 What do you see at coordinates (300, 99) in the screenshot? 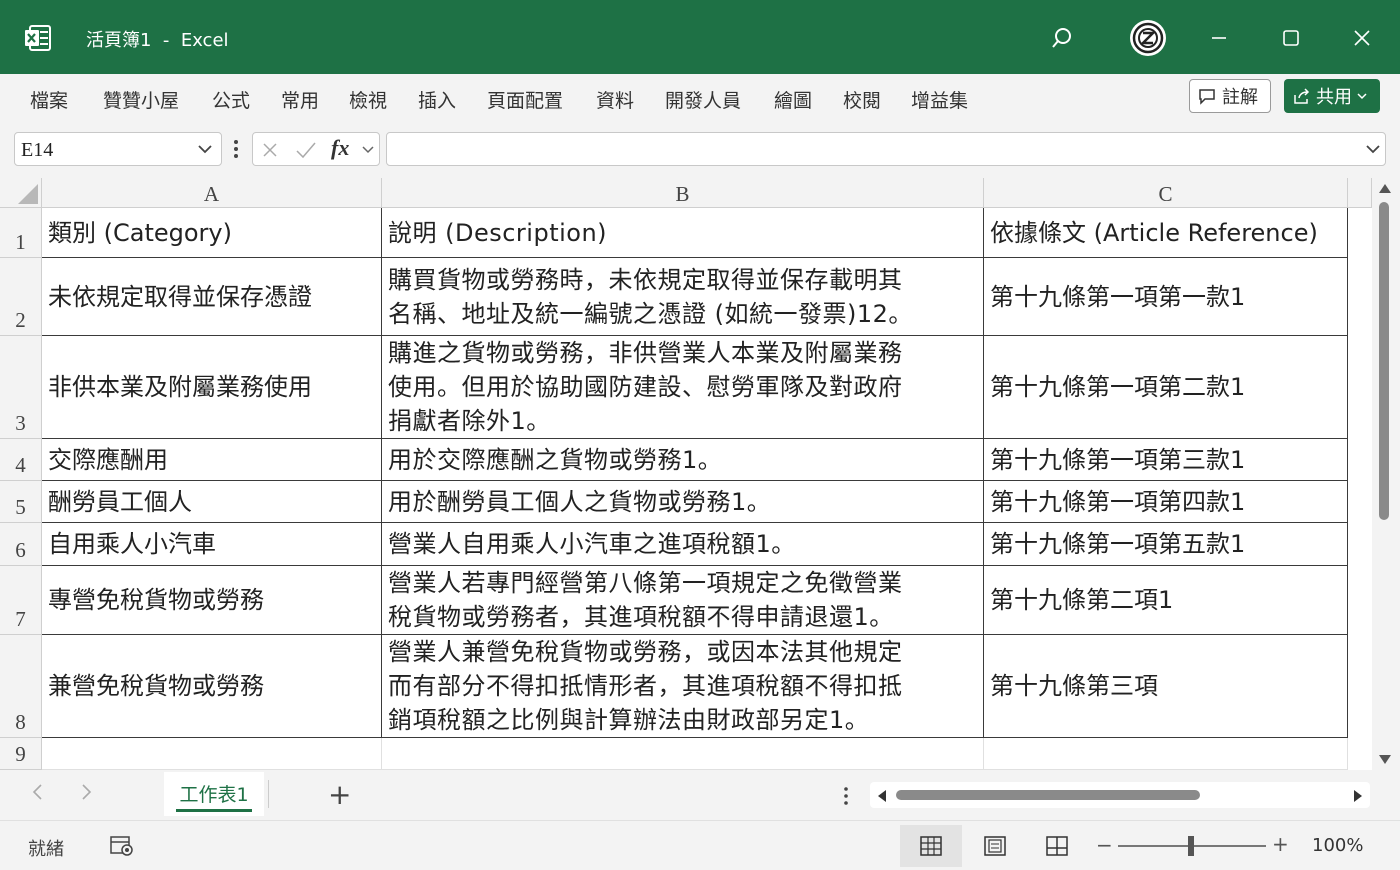
I see `tab-home: 常用` at bounding box center [300, 99].